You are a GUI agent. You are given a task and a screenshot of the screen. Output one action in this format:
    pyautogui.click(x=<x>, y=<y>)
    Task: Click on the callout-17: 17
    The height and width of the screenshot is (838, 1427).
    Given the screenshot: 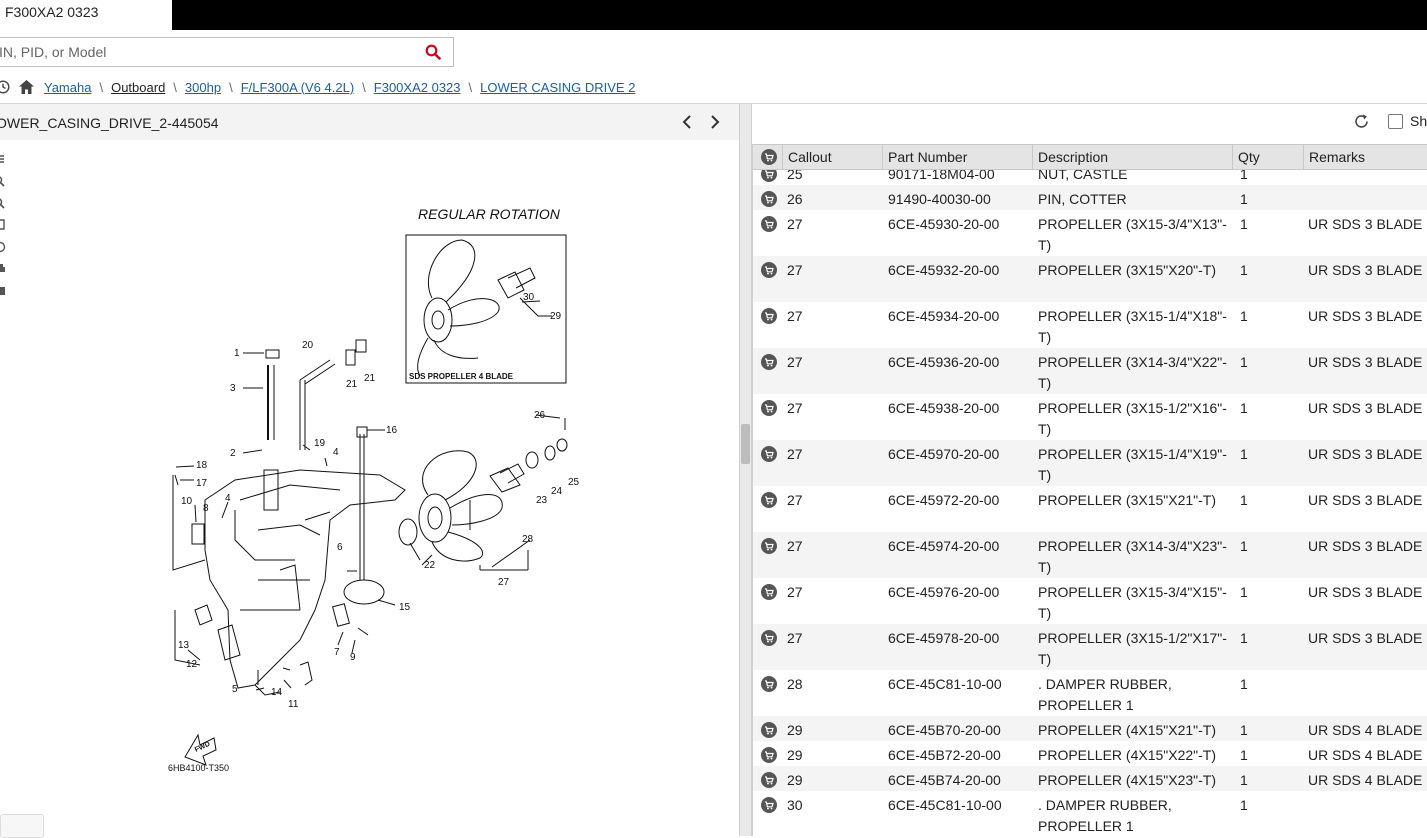 What is the action you would take?
    pyautogui.click(x=202, y=483)
    